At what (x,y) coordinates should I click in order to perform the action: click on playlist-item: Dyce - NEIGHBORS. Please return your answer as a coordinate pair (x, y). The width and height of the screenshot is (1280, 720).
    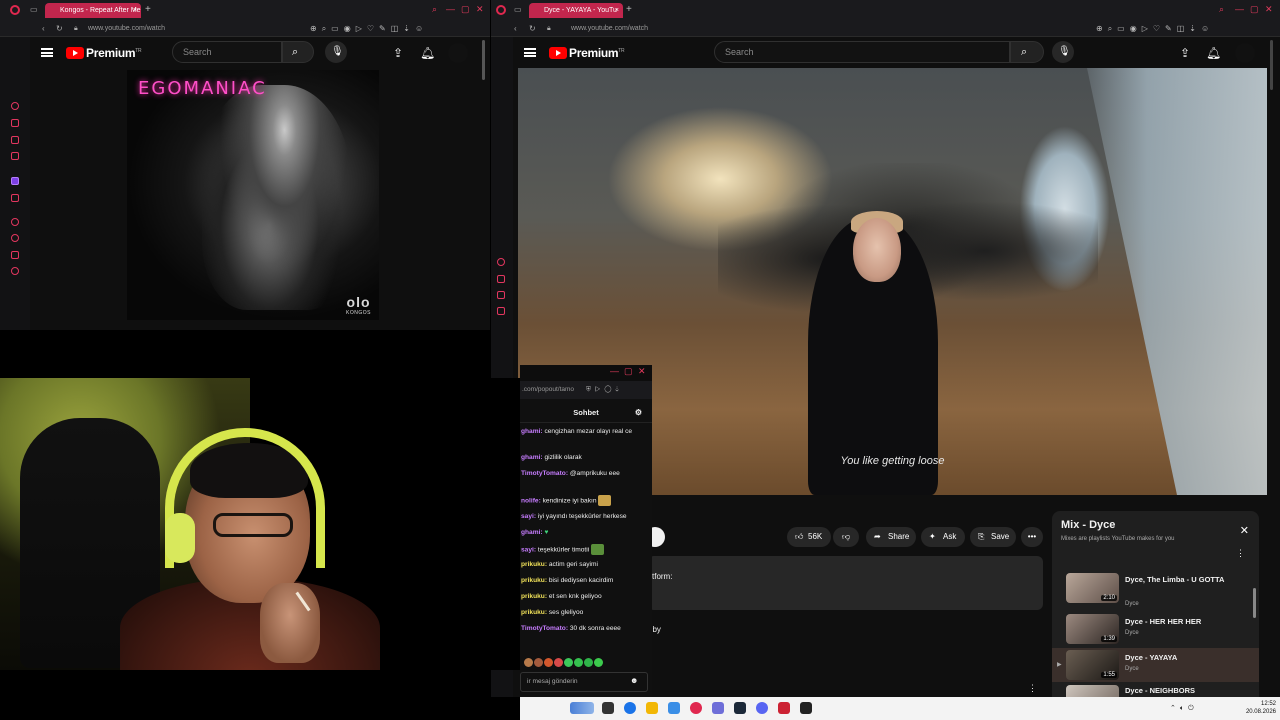
    Looking at the image, I should click on (1155, 690).